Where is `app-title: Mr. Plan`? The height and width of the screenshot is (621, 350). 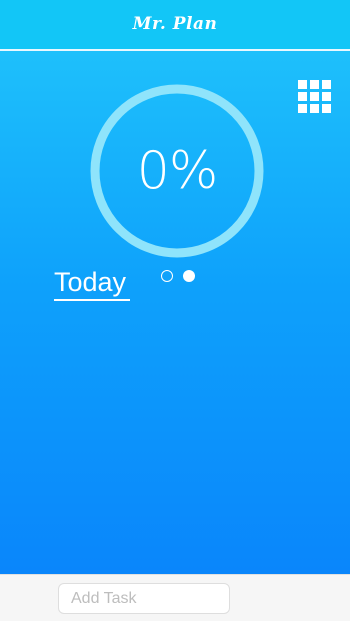 app-title: Mr. Plan is located at coordinates (175, 23).